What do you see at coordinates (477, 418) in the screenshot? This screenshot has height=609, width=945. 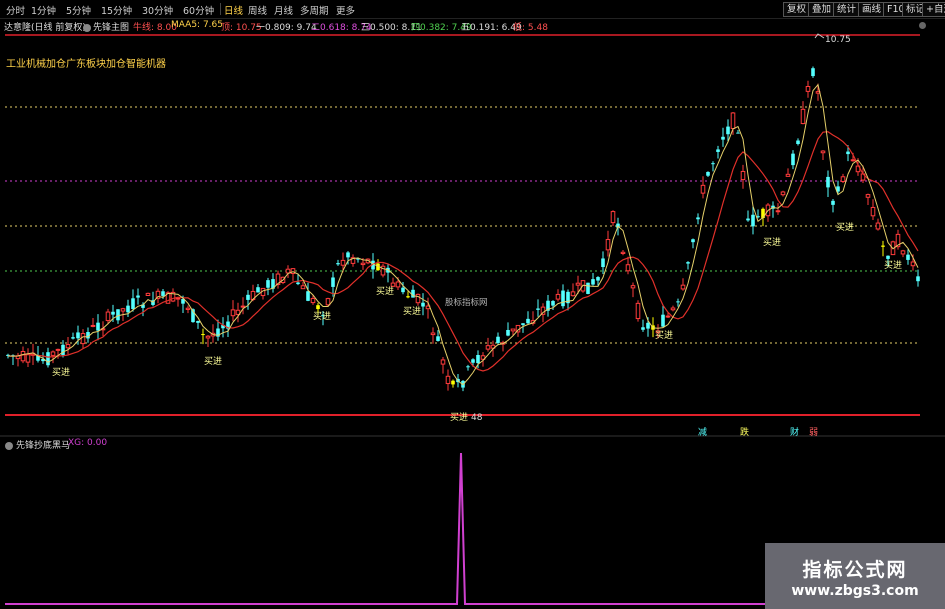 I see `bottom-price-label: 48` at bounding box center [477, 418].